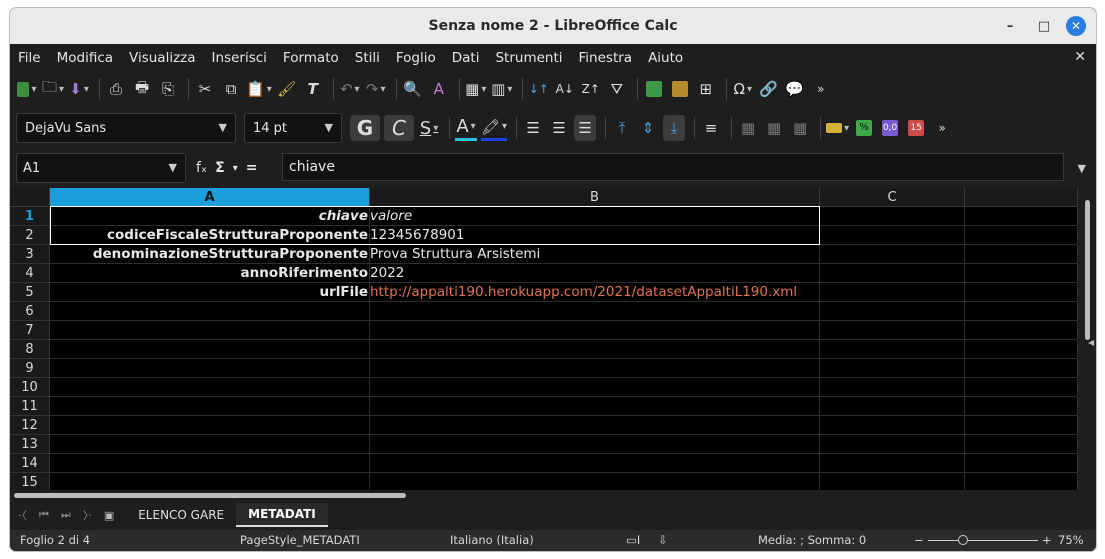 This screenshot has height=559, width=1105. Describe the element at coordinates (1091, 342) in the screenshot. I see `scroll-arrow-icon: ◀` at that location.